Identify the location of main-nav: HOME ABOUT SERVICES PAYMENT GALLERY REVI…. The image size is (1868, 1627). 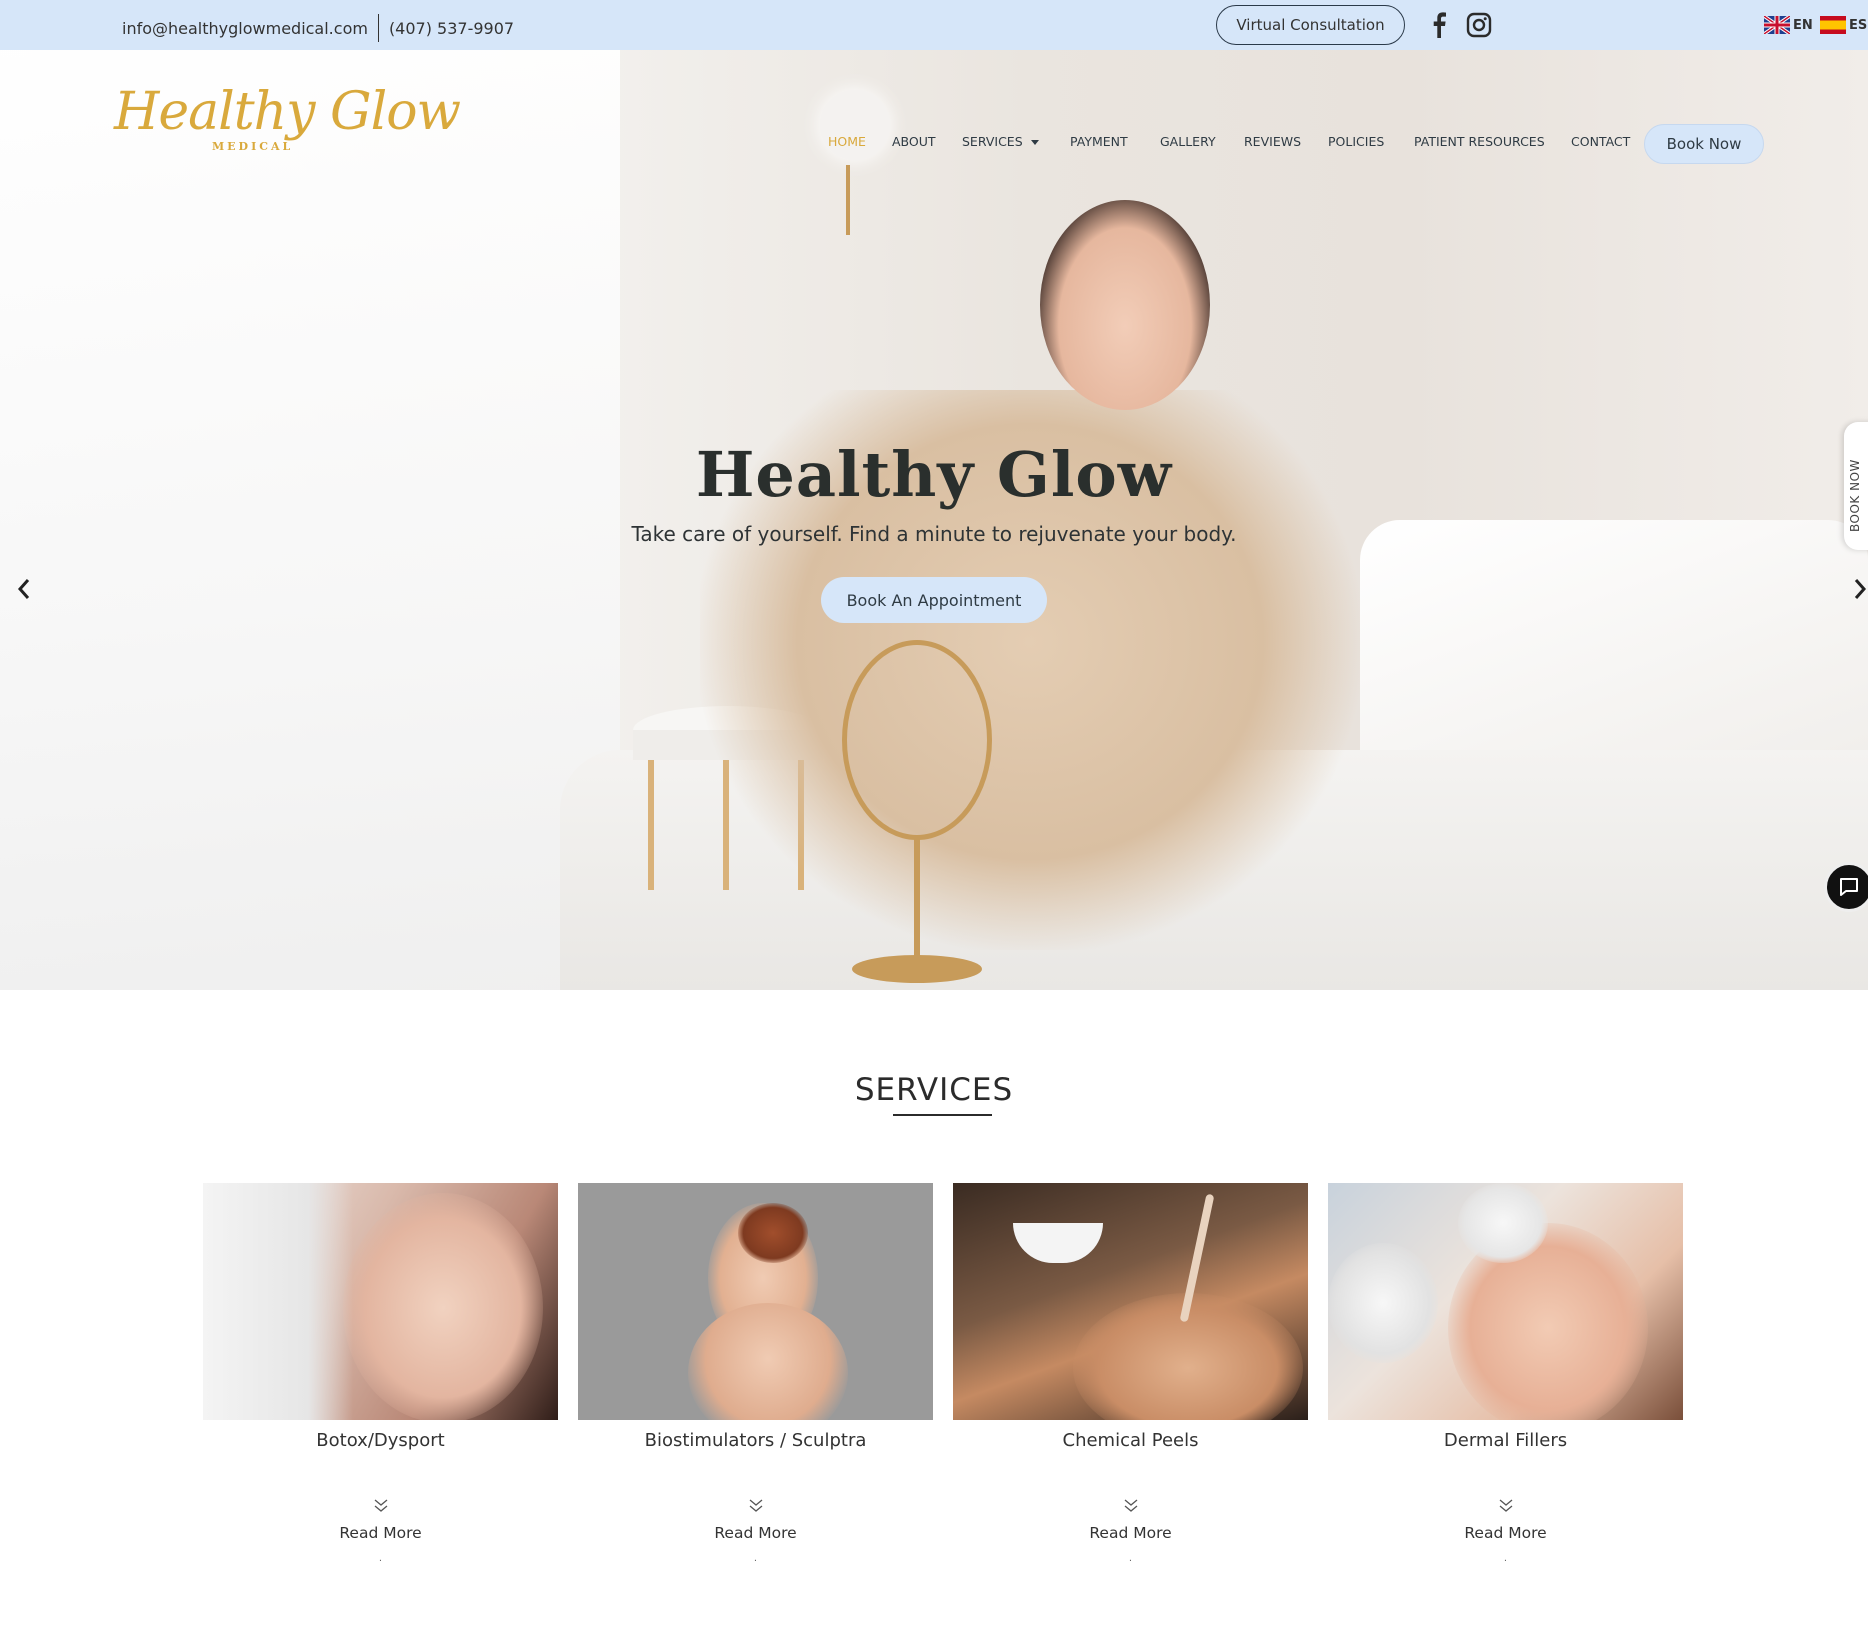
(934, 144).